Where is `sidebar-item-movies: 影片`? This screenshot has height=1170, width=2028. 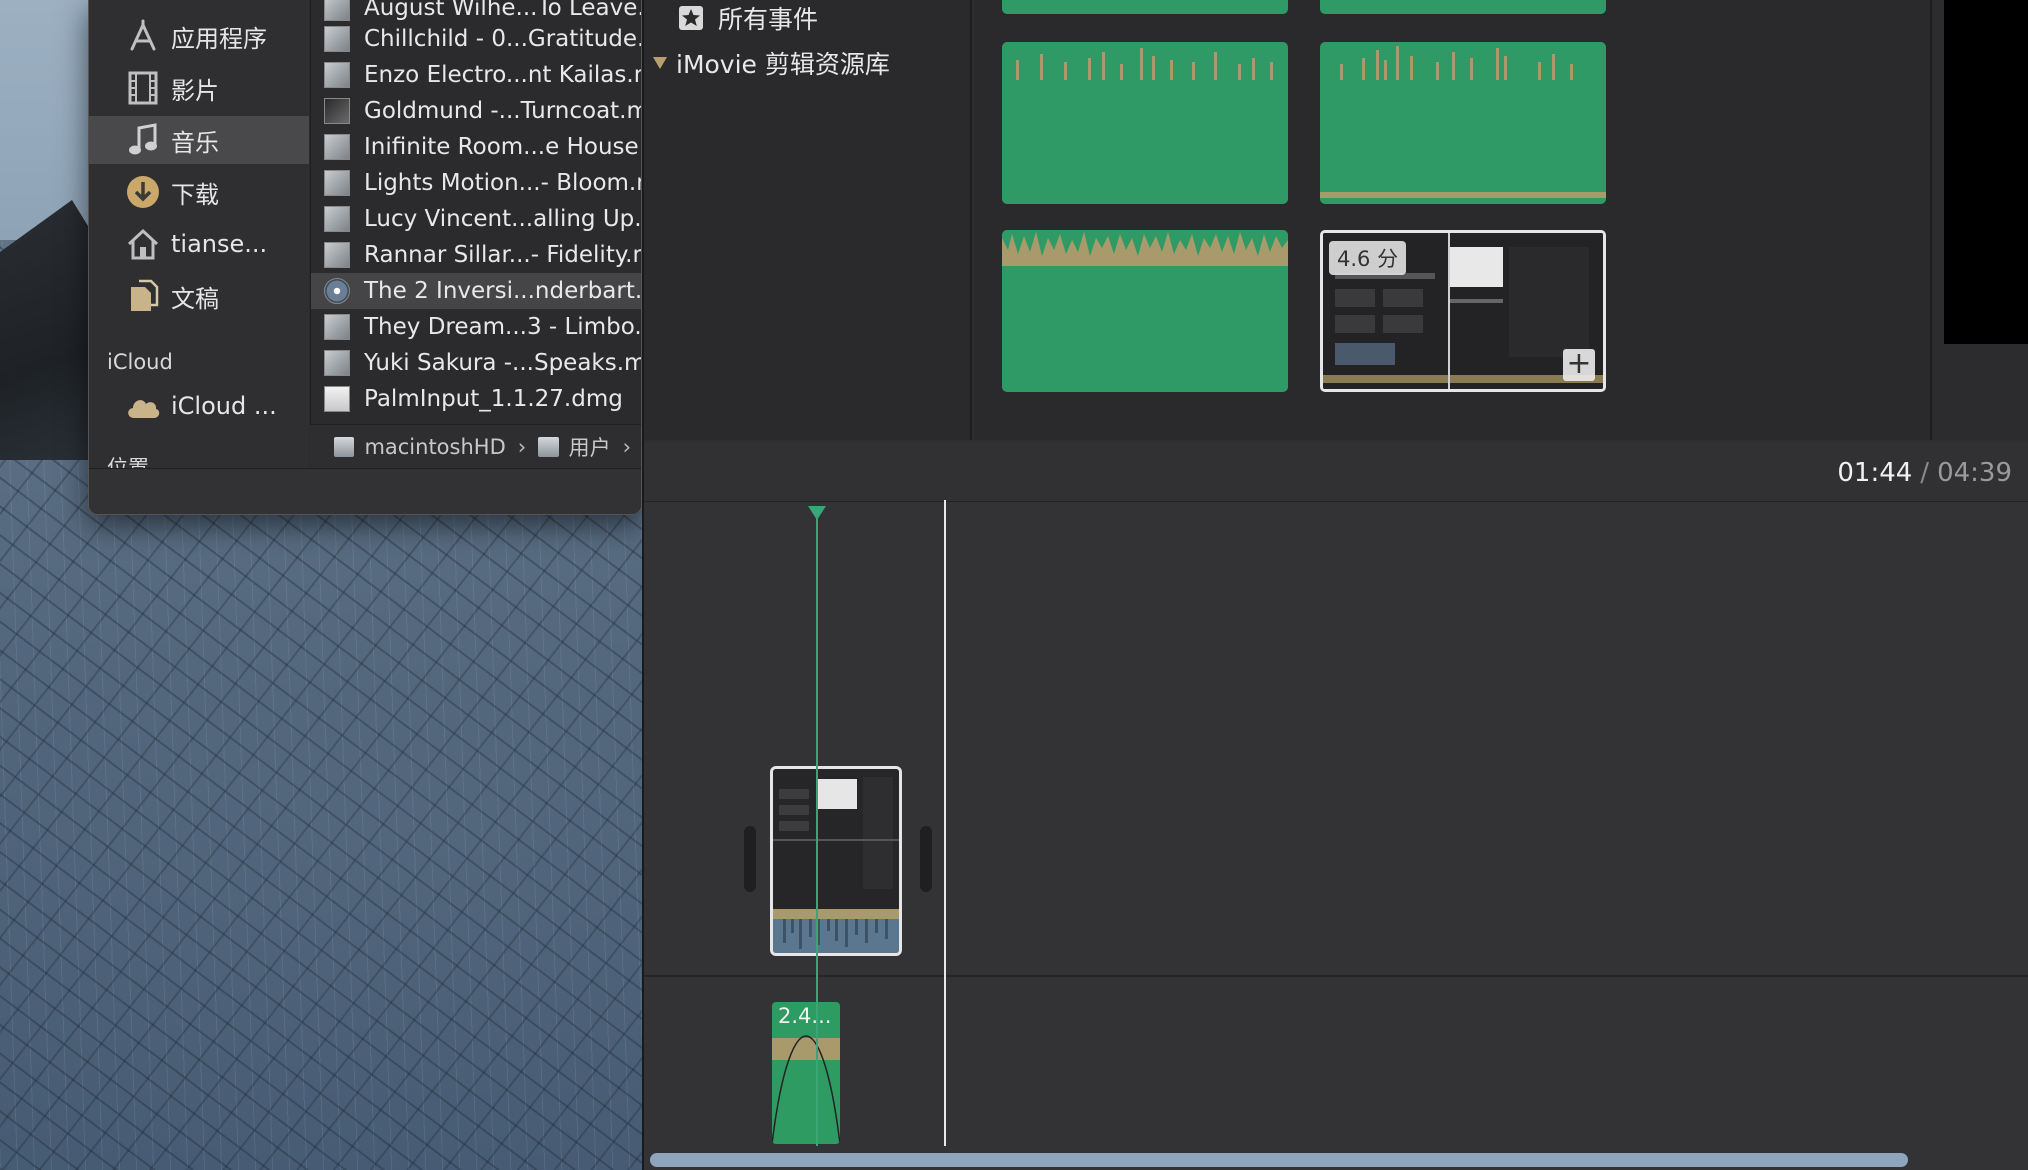
sidebar-item-movies: 影片 is located at coordinates (199, 88).